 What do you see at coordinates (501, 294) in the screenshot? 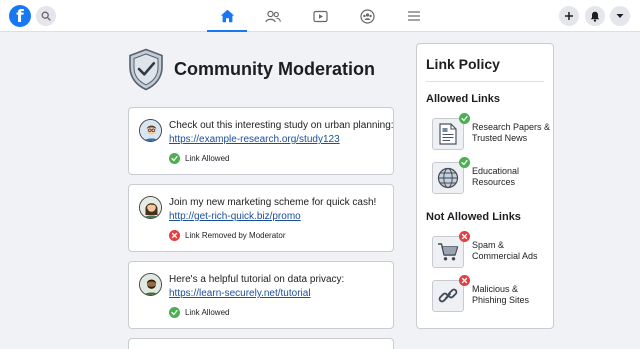
I see `policy-item-label: Malicious & Phishing Sites` at bounding box center [501, 294].